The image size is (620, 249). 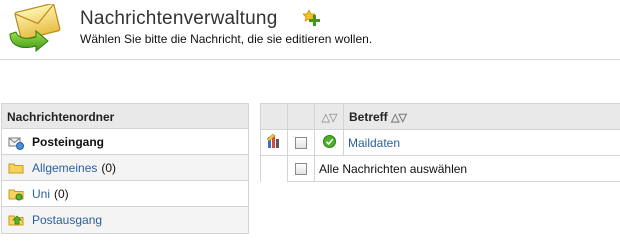 What do you see at coordinates (16, 220) in the screenshot?
I see `outbox-icon` at bounding box center [16, 220].